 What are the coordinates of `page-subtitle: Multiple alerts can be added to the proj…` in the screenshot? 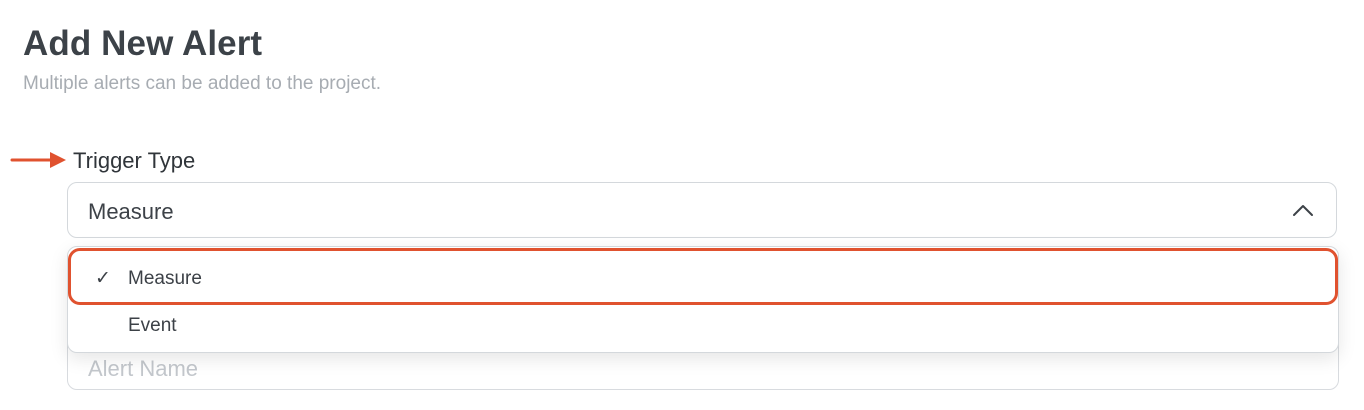 It's located at (202, 83).